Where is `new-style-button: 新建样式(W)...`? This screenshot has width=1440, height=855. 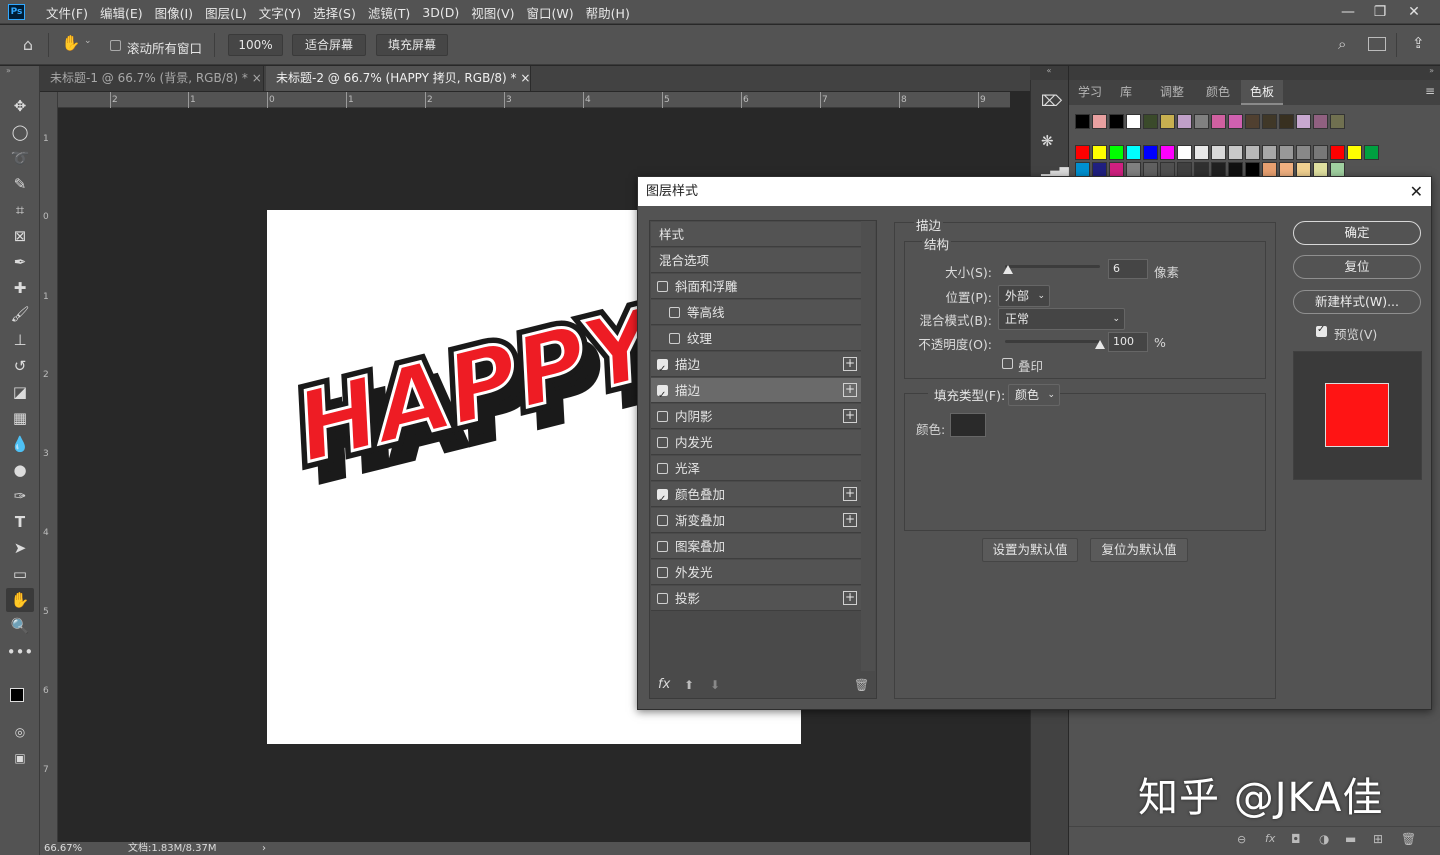
new-style-button: 新建样式(W)... is located at coordinates (1357, 302).